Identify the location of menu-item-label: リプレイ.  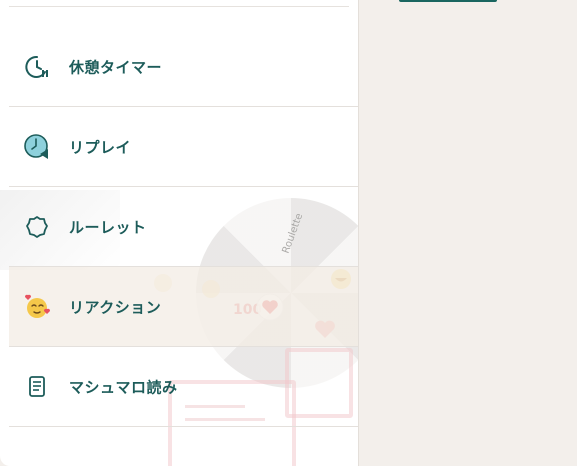
(100, 147).